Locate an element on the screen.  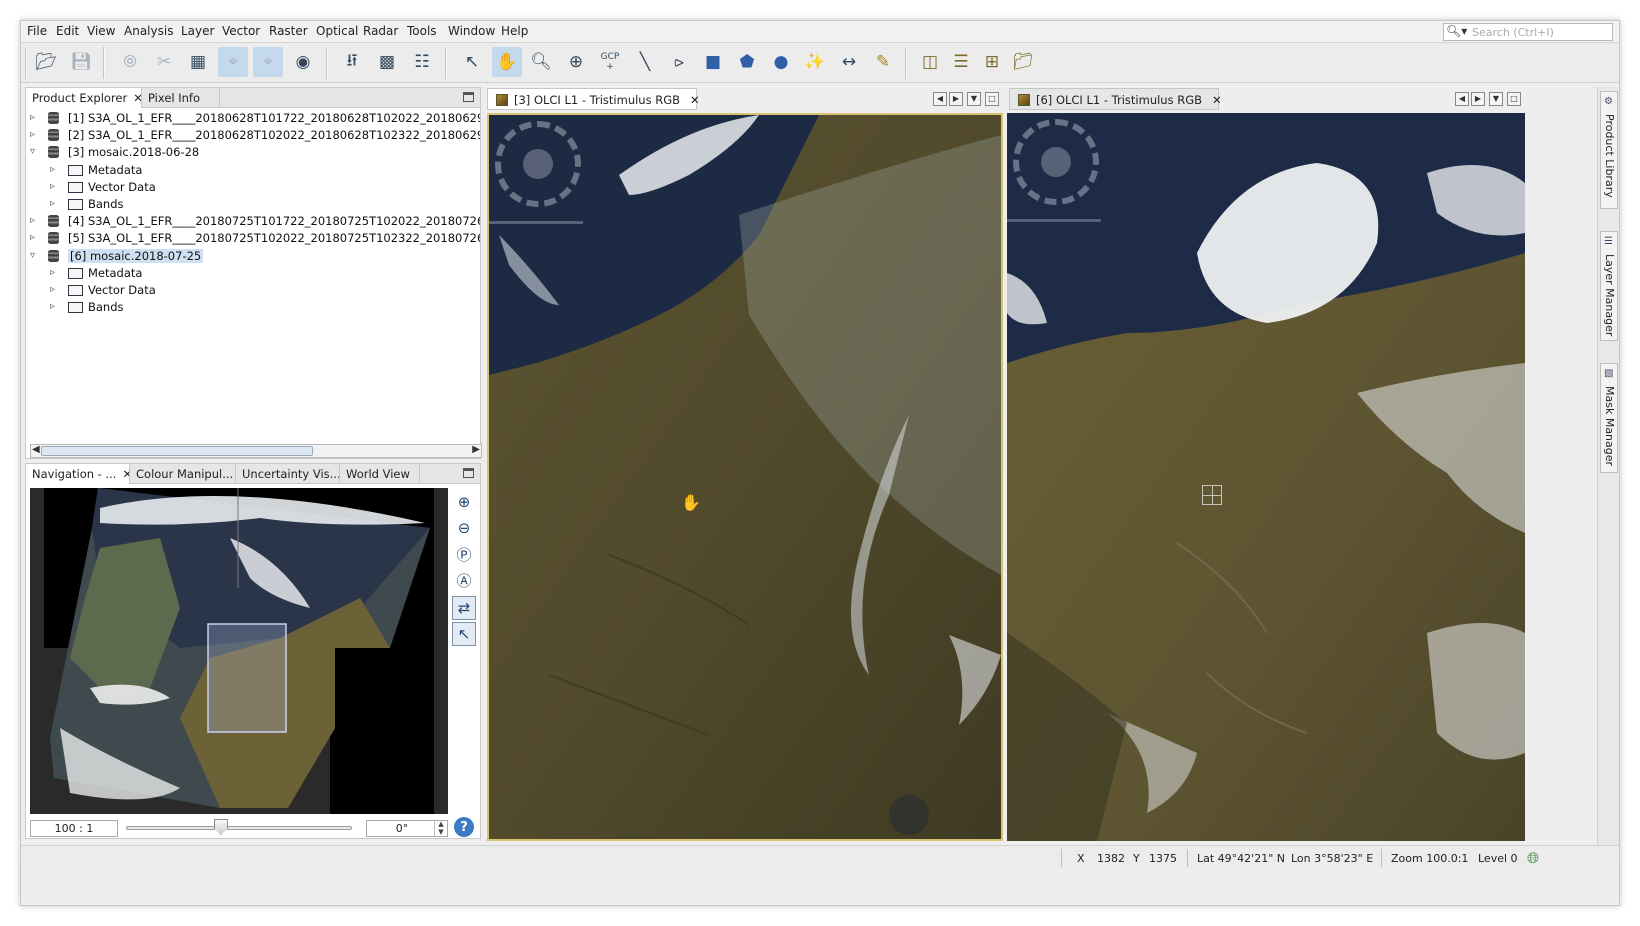
sync-views-icon: ⇄ is located at coordinates (464, 608).